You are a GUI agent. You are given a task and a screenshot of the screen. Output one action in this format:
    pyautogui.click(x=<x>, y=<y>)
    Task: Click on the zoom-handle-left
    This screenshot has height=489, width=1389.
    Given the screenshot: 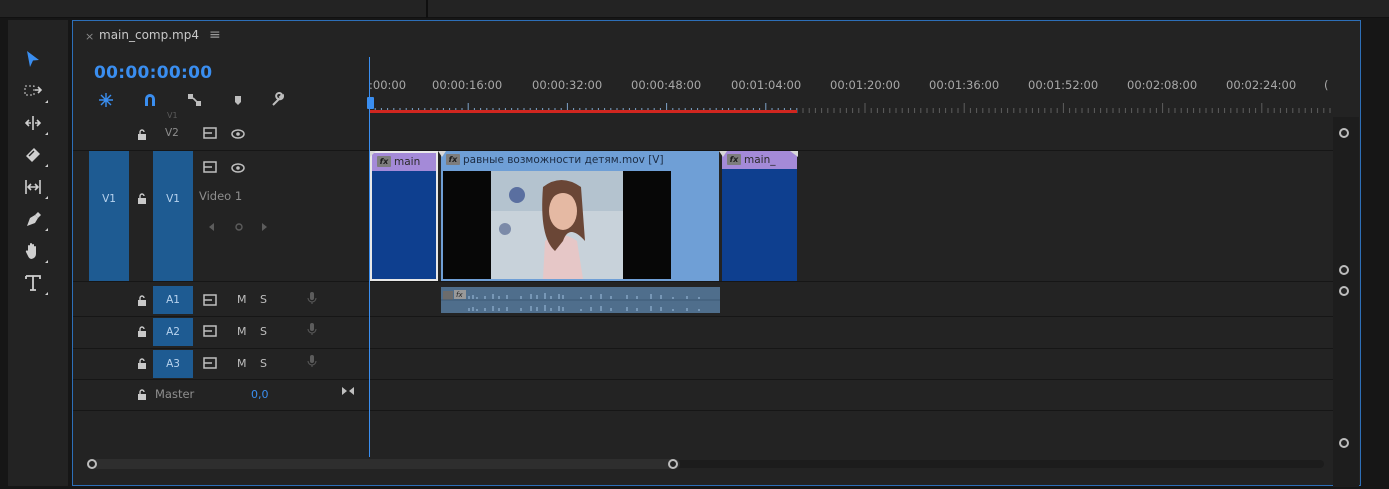 What is the action you would take?
    pyautogui.click(x=92, y=464)
    